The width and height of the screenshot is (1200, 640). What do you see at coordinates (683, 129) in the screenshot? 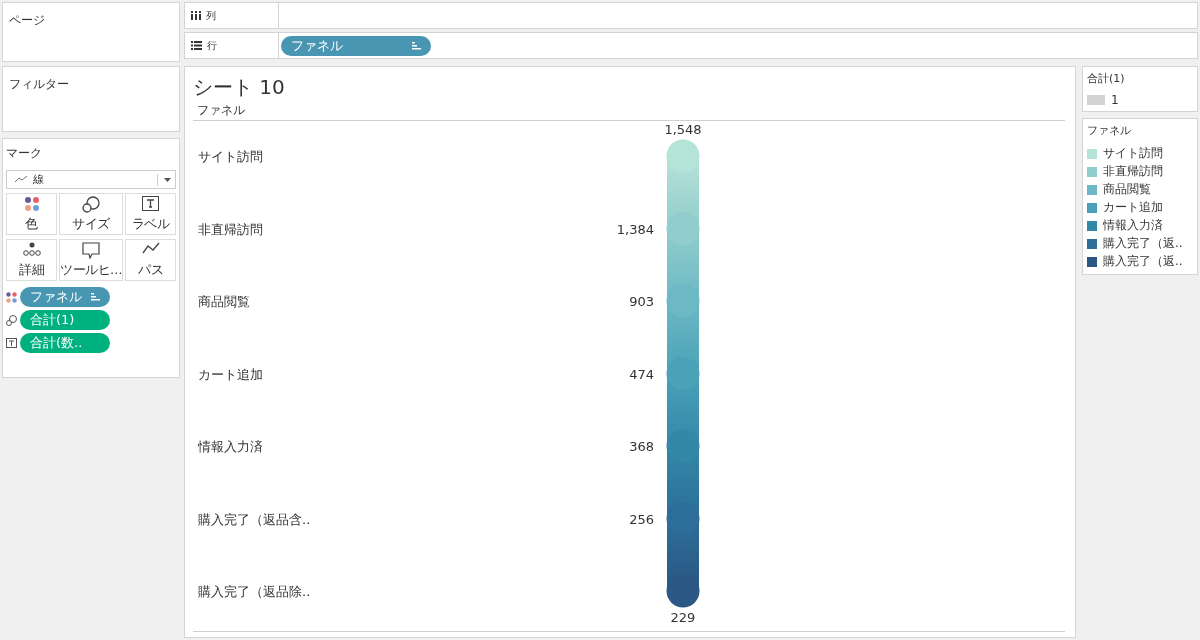
I see `value-label: 1,548` at bounding box center [683, 129].